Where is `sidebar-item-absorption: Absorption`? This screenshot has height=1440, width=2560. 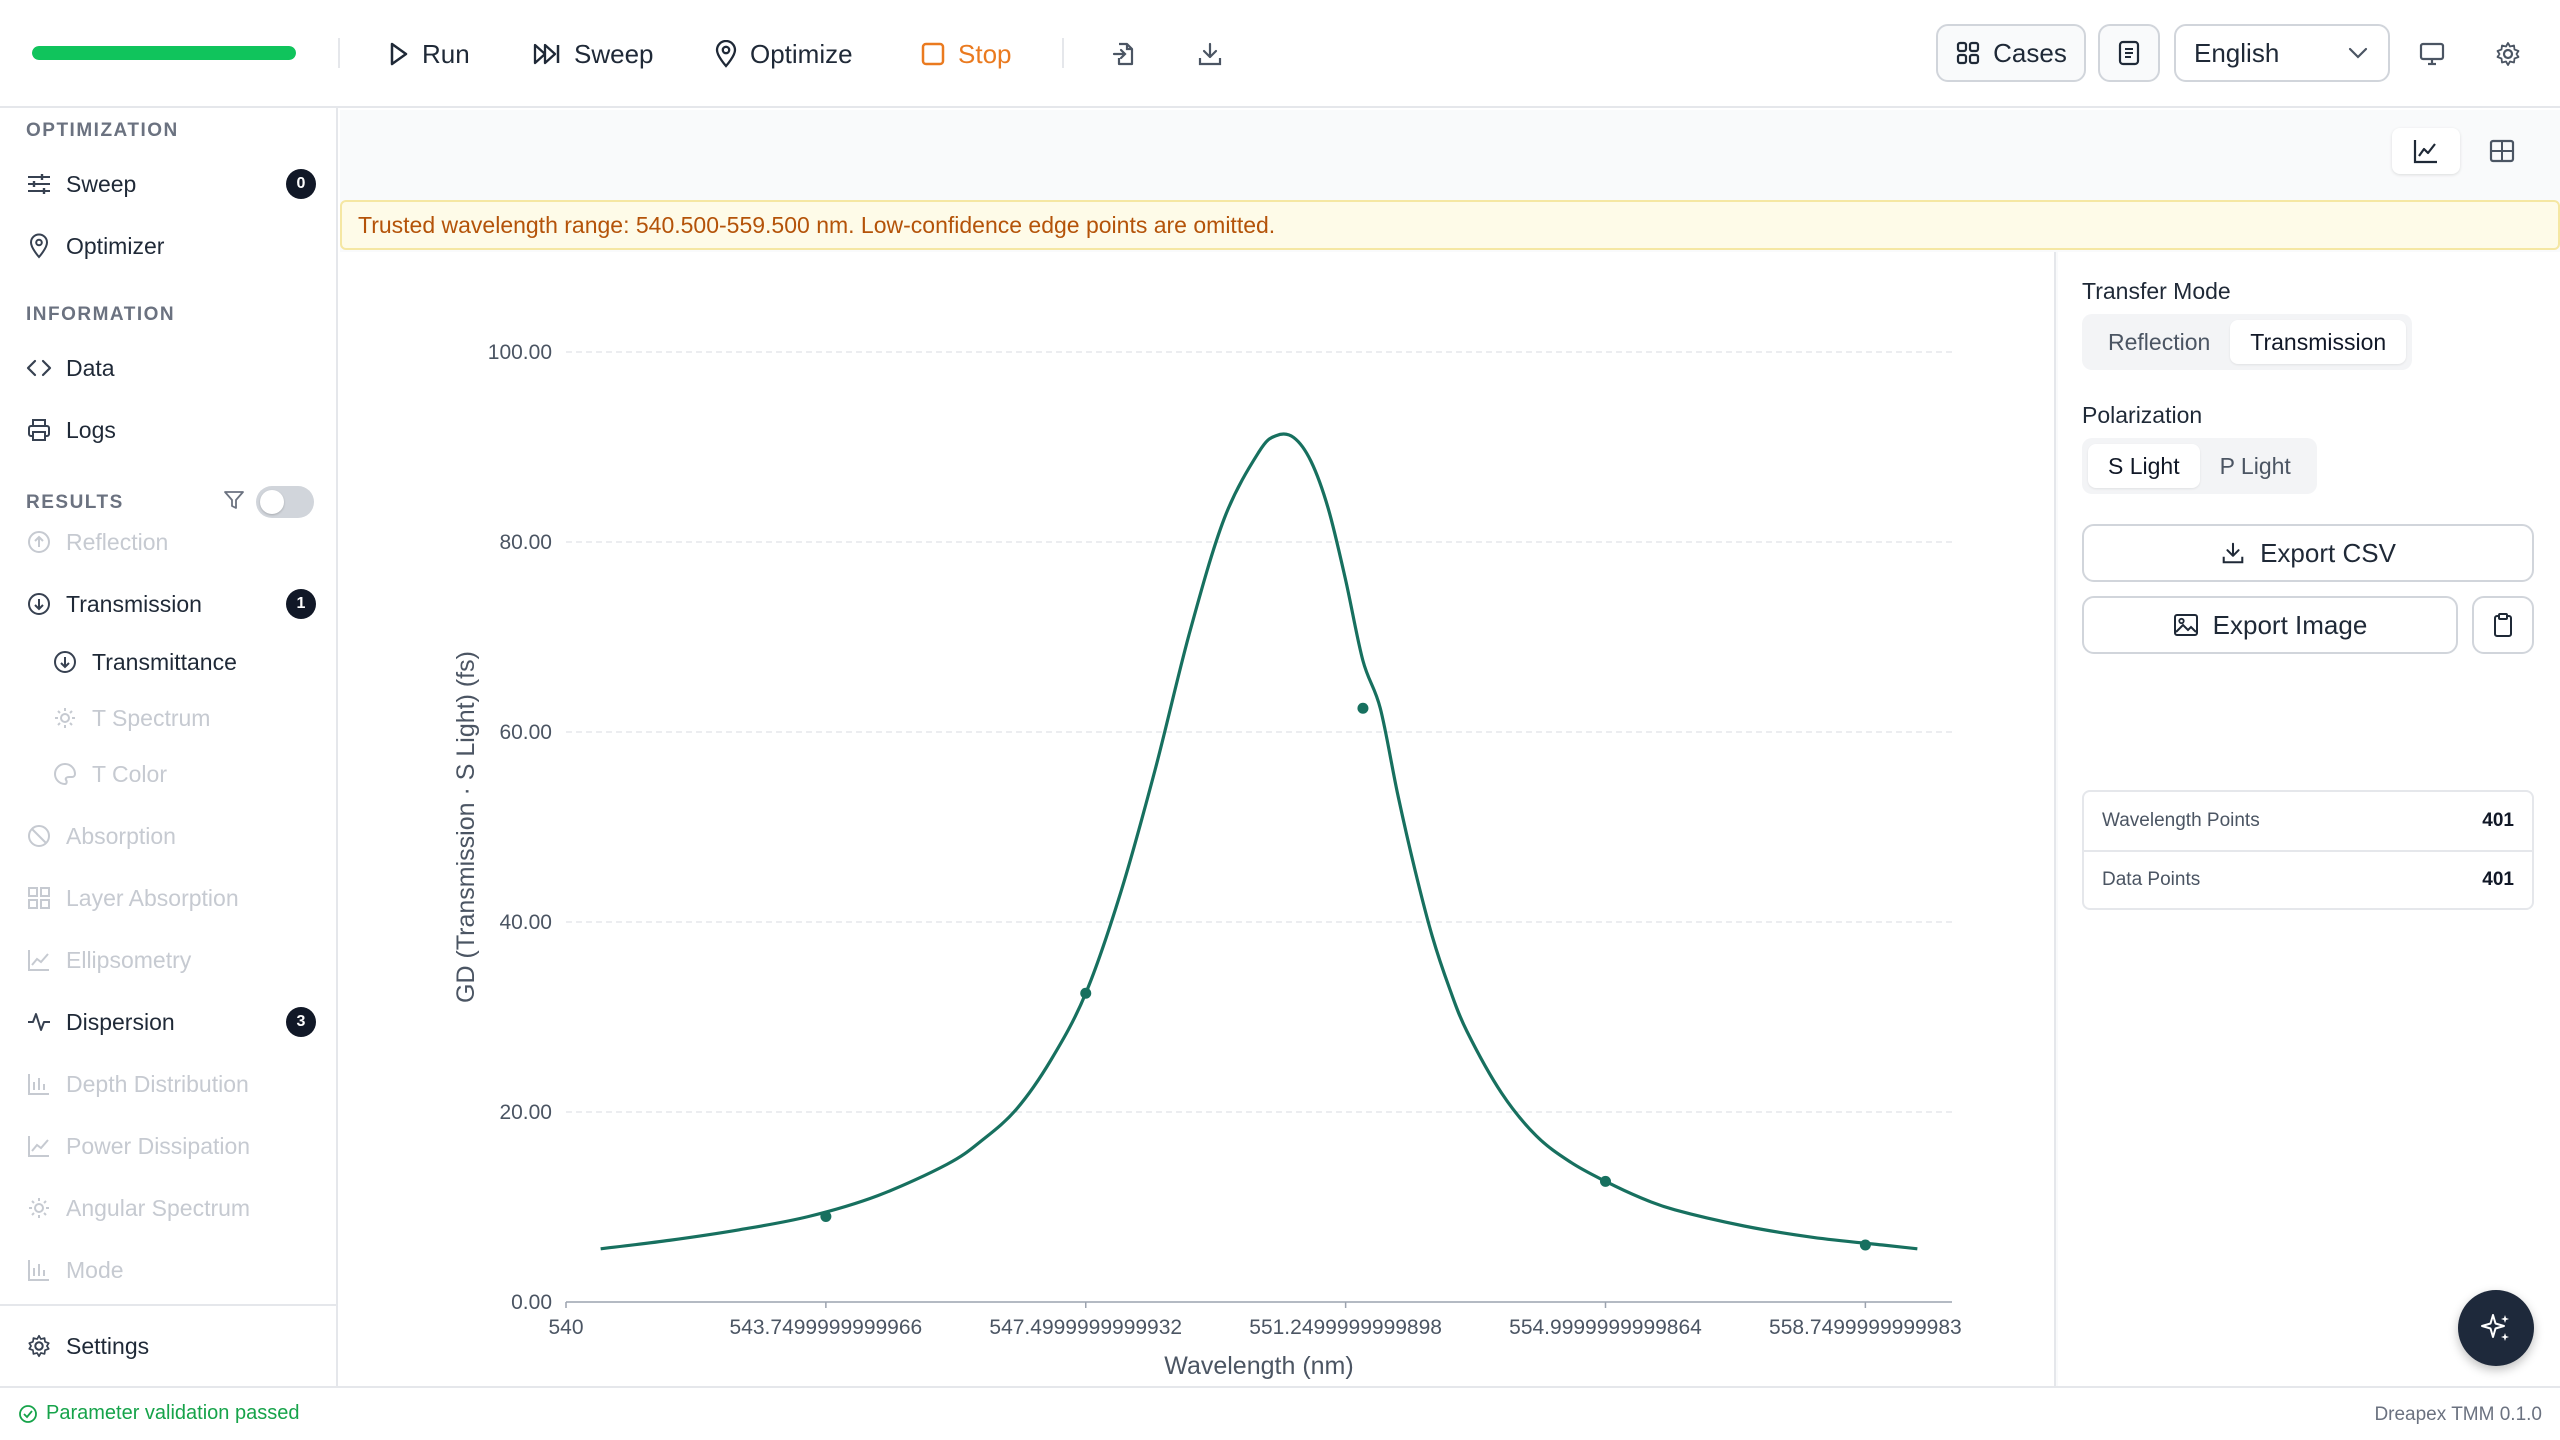 sidebar-item-absorption: Absorption is located at coordinates (171, 836).